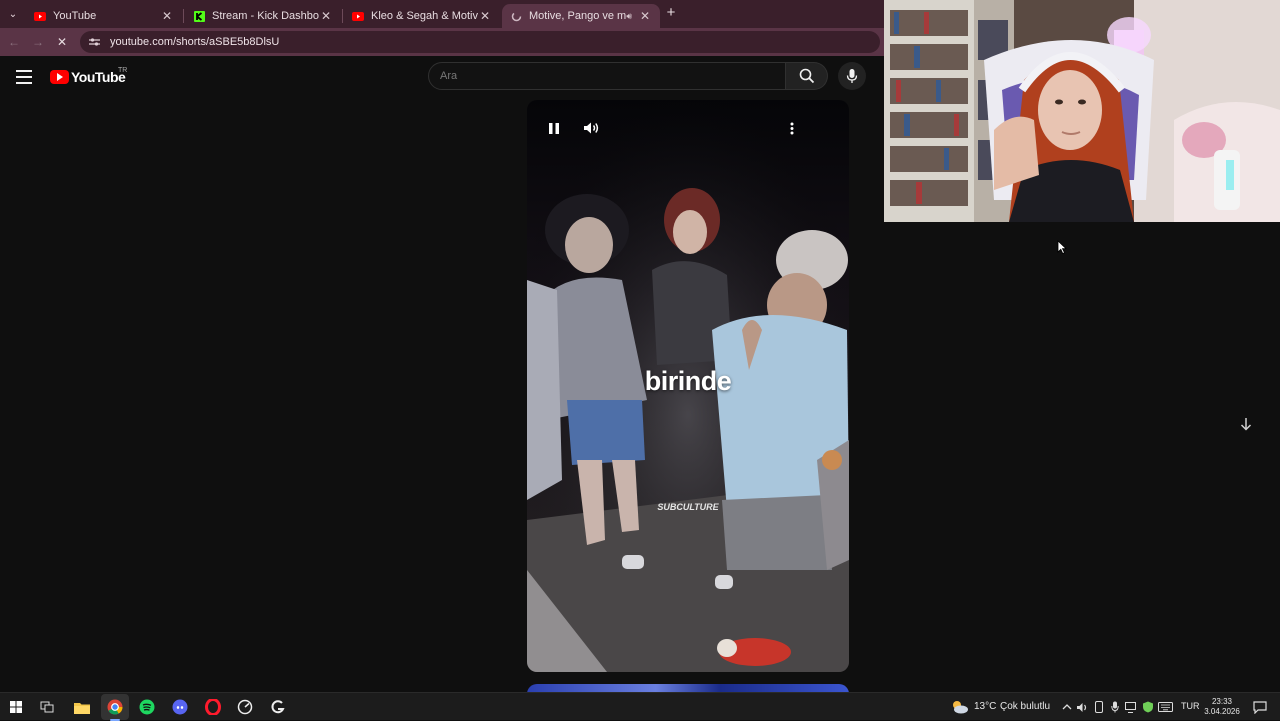 This screenshot has width=1280, height=721. I want to click on pause-icon, so click(554, 128).